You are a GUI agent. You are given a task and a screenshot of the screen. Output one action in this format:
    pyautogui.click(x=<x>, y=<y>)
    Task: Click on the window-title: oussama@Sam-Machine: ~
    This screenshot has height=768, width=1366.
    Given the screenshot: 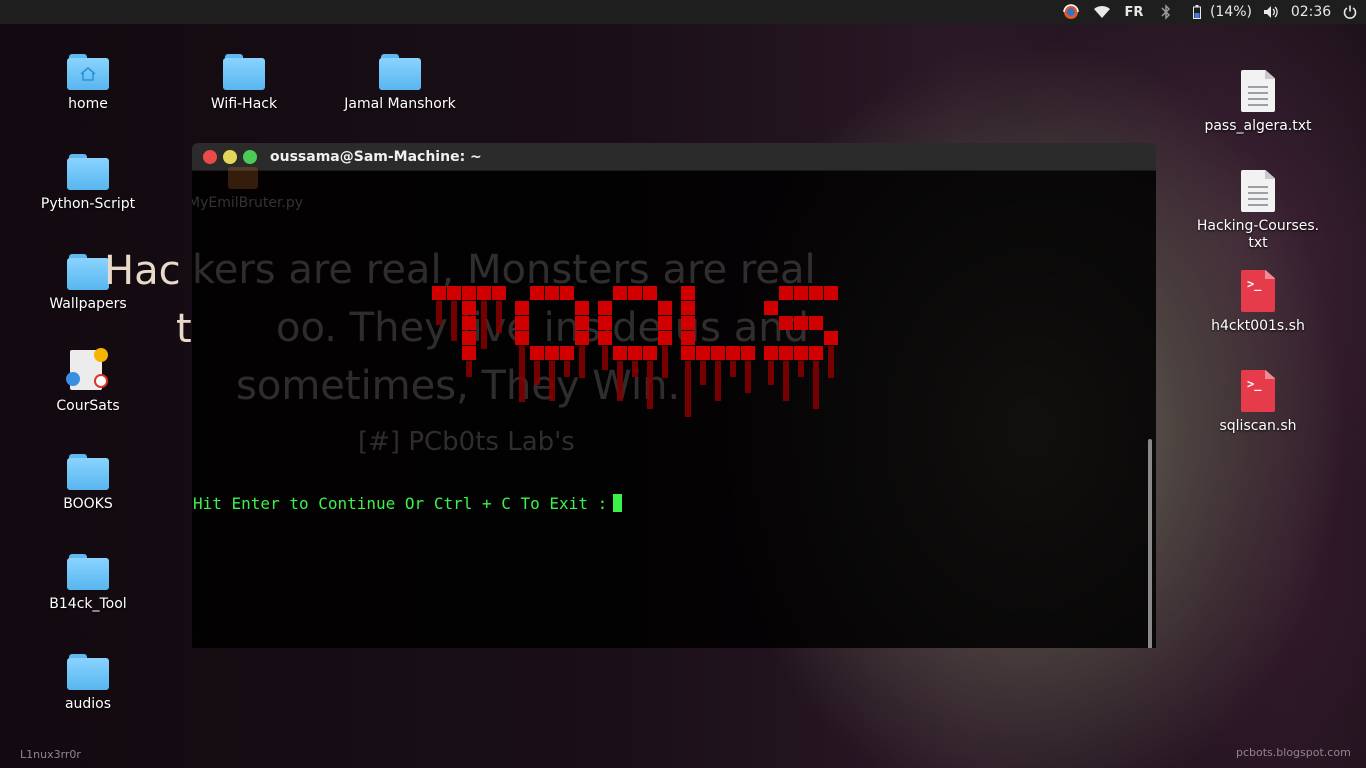 What is the action you would take?
    pyautogui.click(x=376, y=157)
    